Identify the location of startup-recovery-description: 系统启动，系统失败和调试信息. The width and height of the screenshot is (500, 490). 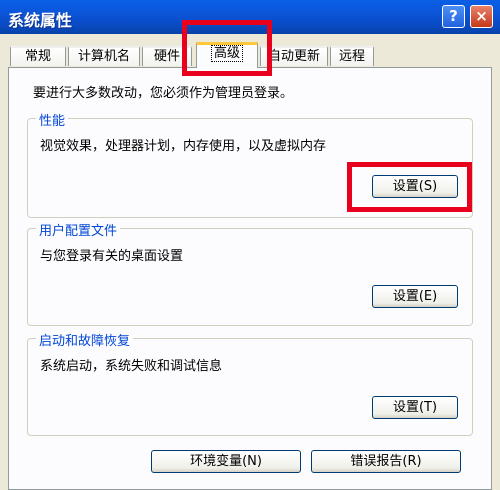
(131, 366).